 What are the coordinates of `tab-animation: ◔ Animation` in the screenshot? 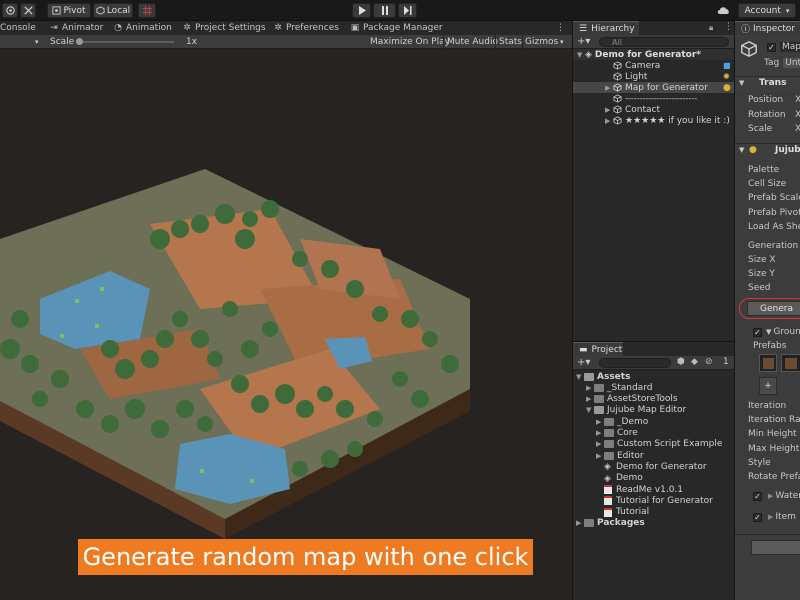 It's located at (142, 28).